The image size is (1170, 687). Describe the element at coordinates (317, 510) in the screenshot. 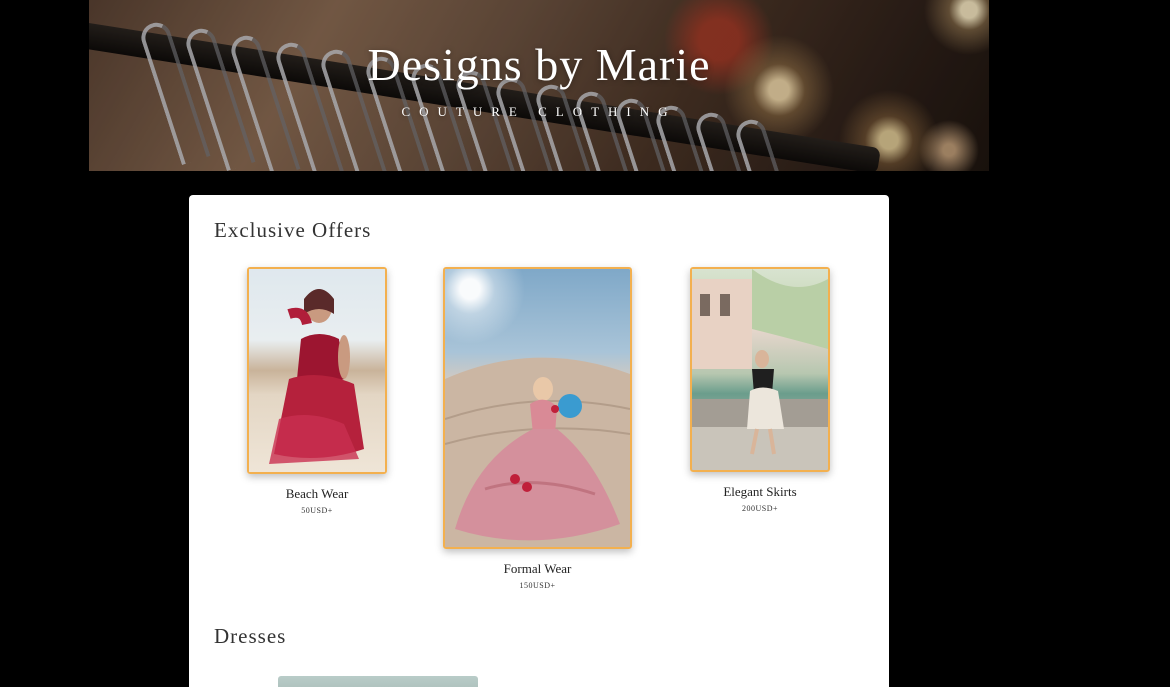

I see `product-price-beach-wear: 50USD+` at that location.